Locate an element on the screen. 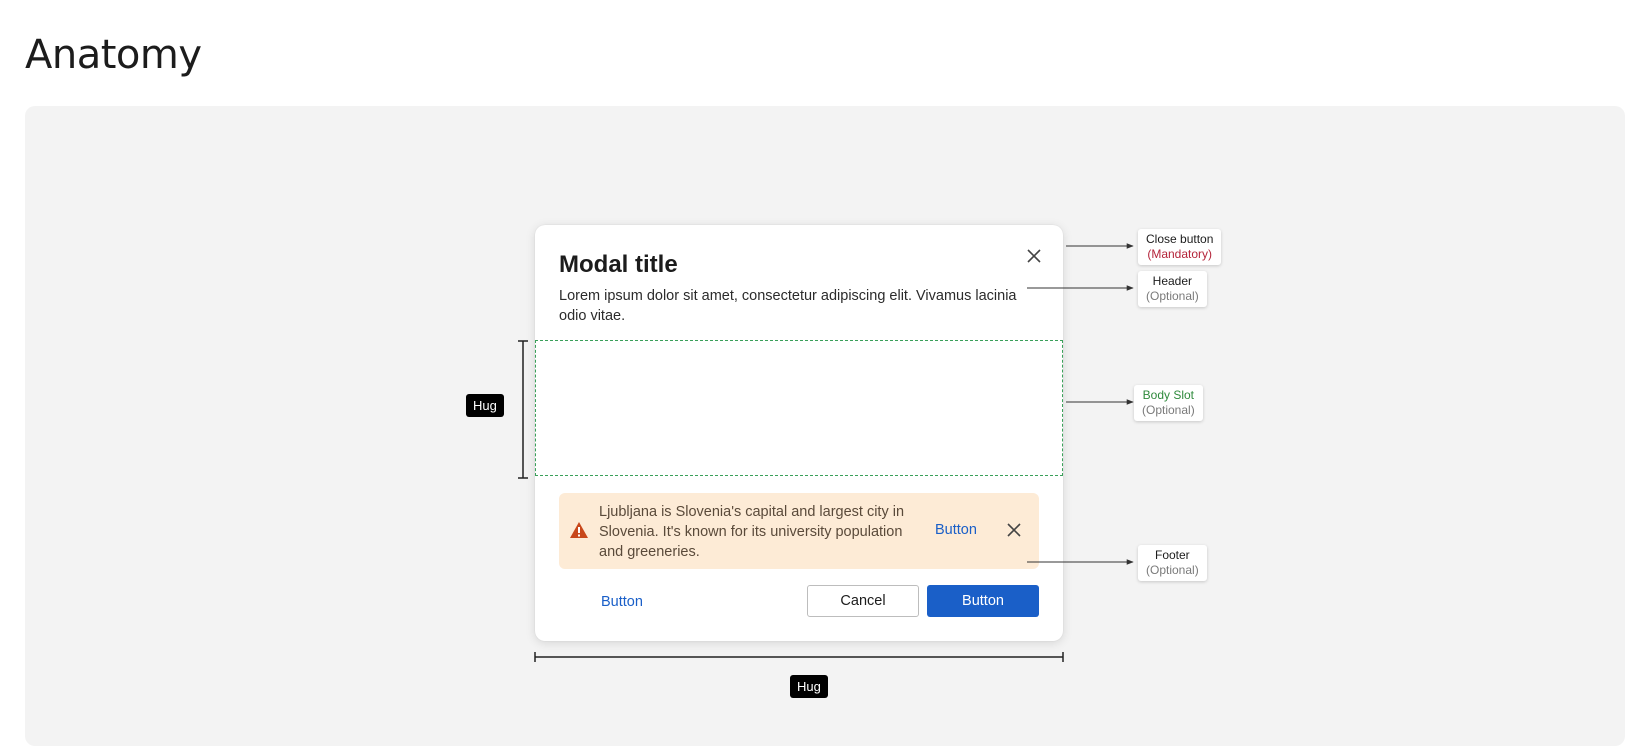 The width and height of the screenshot is (1630, 746). callout-close-button: Close button (Mandatory) is located at coordinates (1180, 247).